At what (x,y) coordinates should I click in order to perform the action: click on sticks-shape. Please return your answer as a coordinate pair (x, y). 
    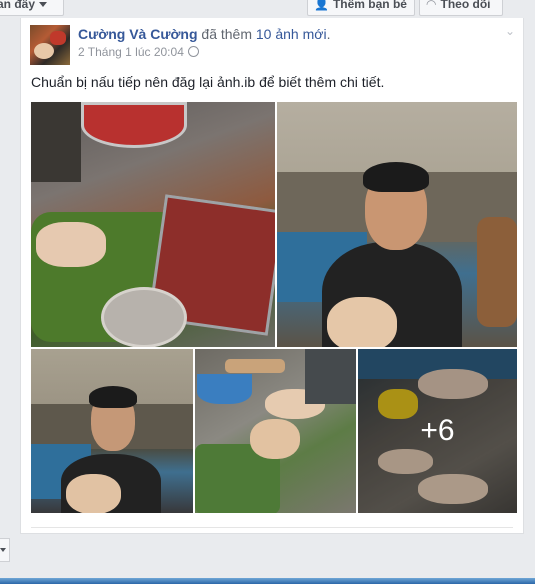
    Looking at the image, I should click on (255, 366).